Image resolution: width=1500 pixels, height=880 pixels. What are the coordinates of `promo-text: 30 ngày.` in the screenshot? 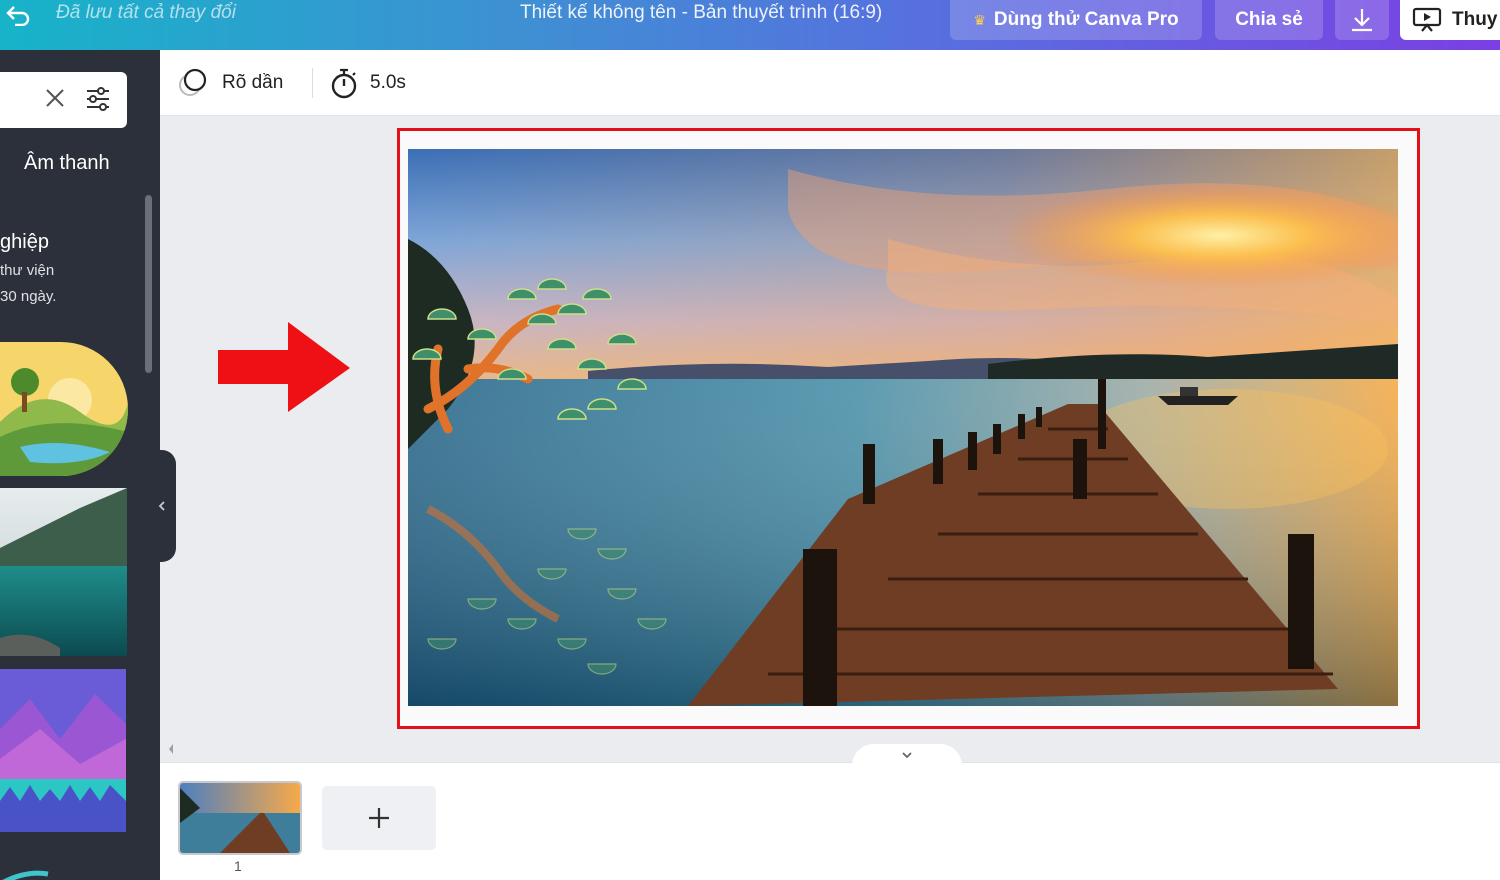 It's located at (28, 296).